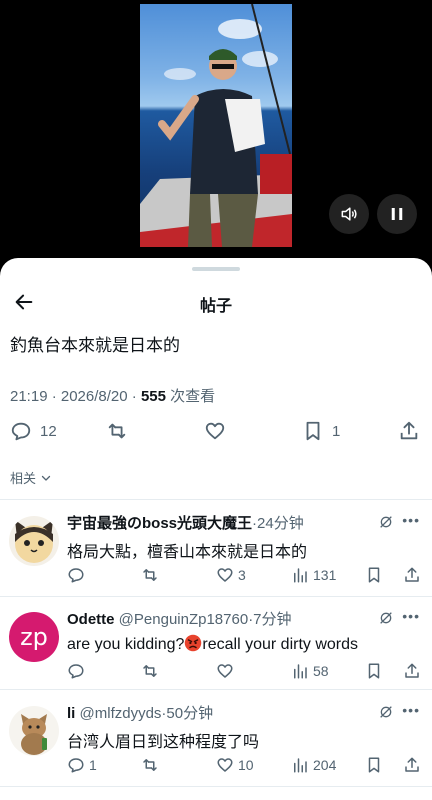 The width and height of the screenshot is (432, 800). Describe the element at coordinates (321, 671) in the screenshot. I see `view-count: 58` at that location.